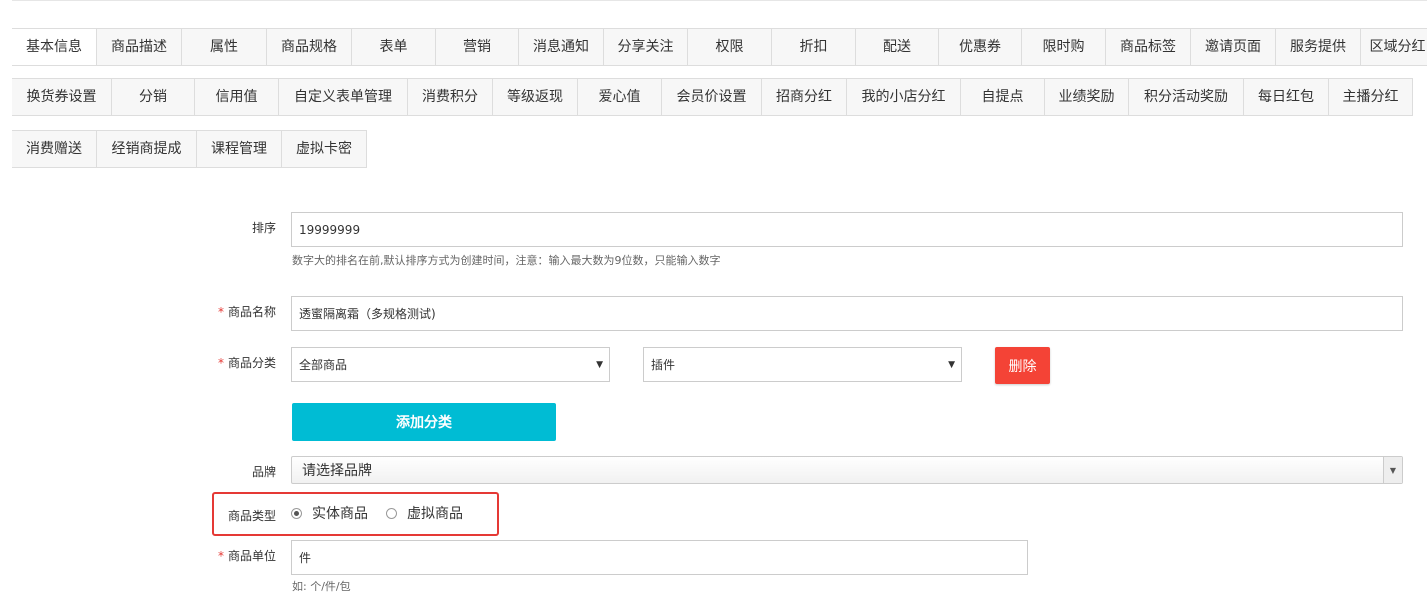 The image size is (1427, 594). Describe the element at coordinates (435, 514) in the screenshot. I see `radio-virtual-label: 虚拟商品` at that location.